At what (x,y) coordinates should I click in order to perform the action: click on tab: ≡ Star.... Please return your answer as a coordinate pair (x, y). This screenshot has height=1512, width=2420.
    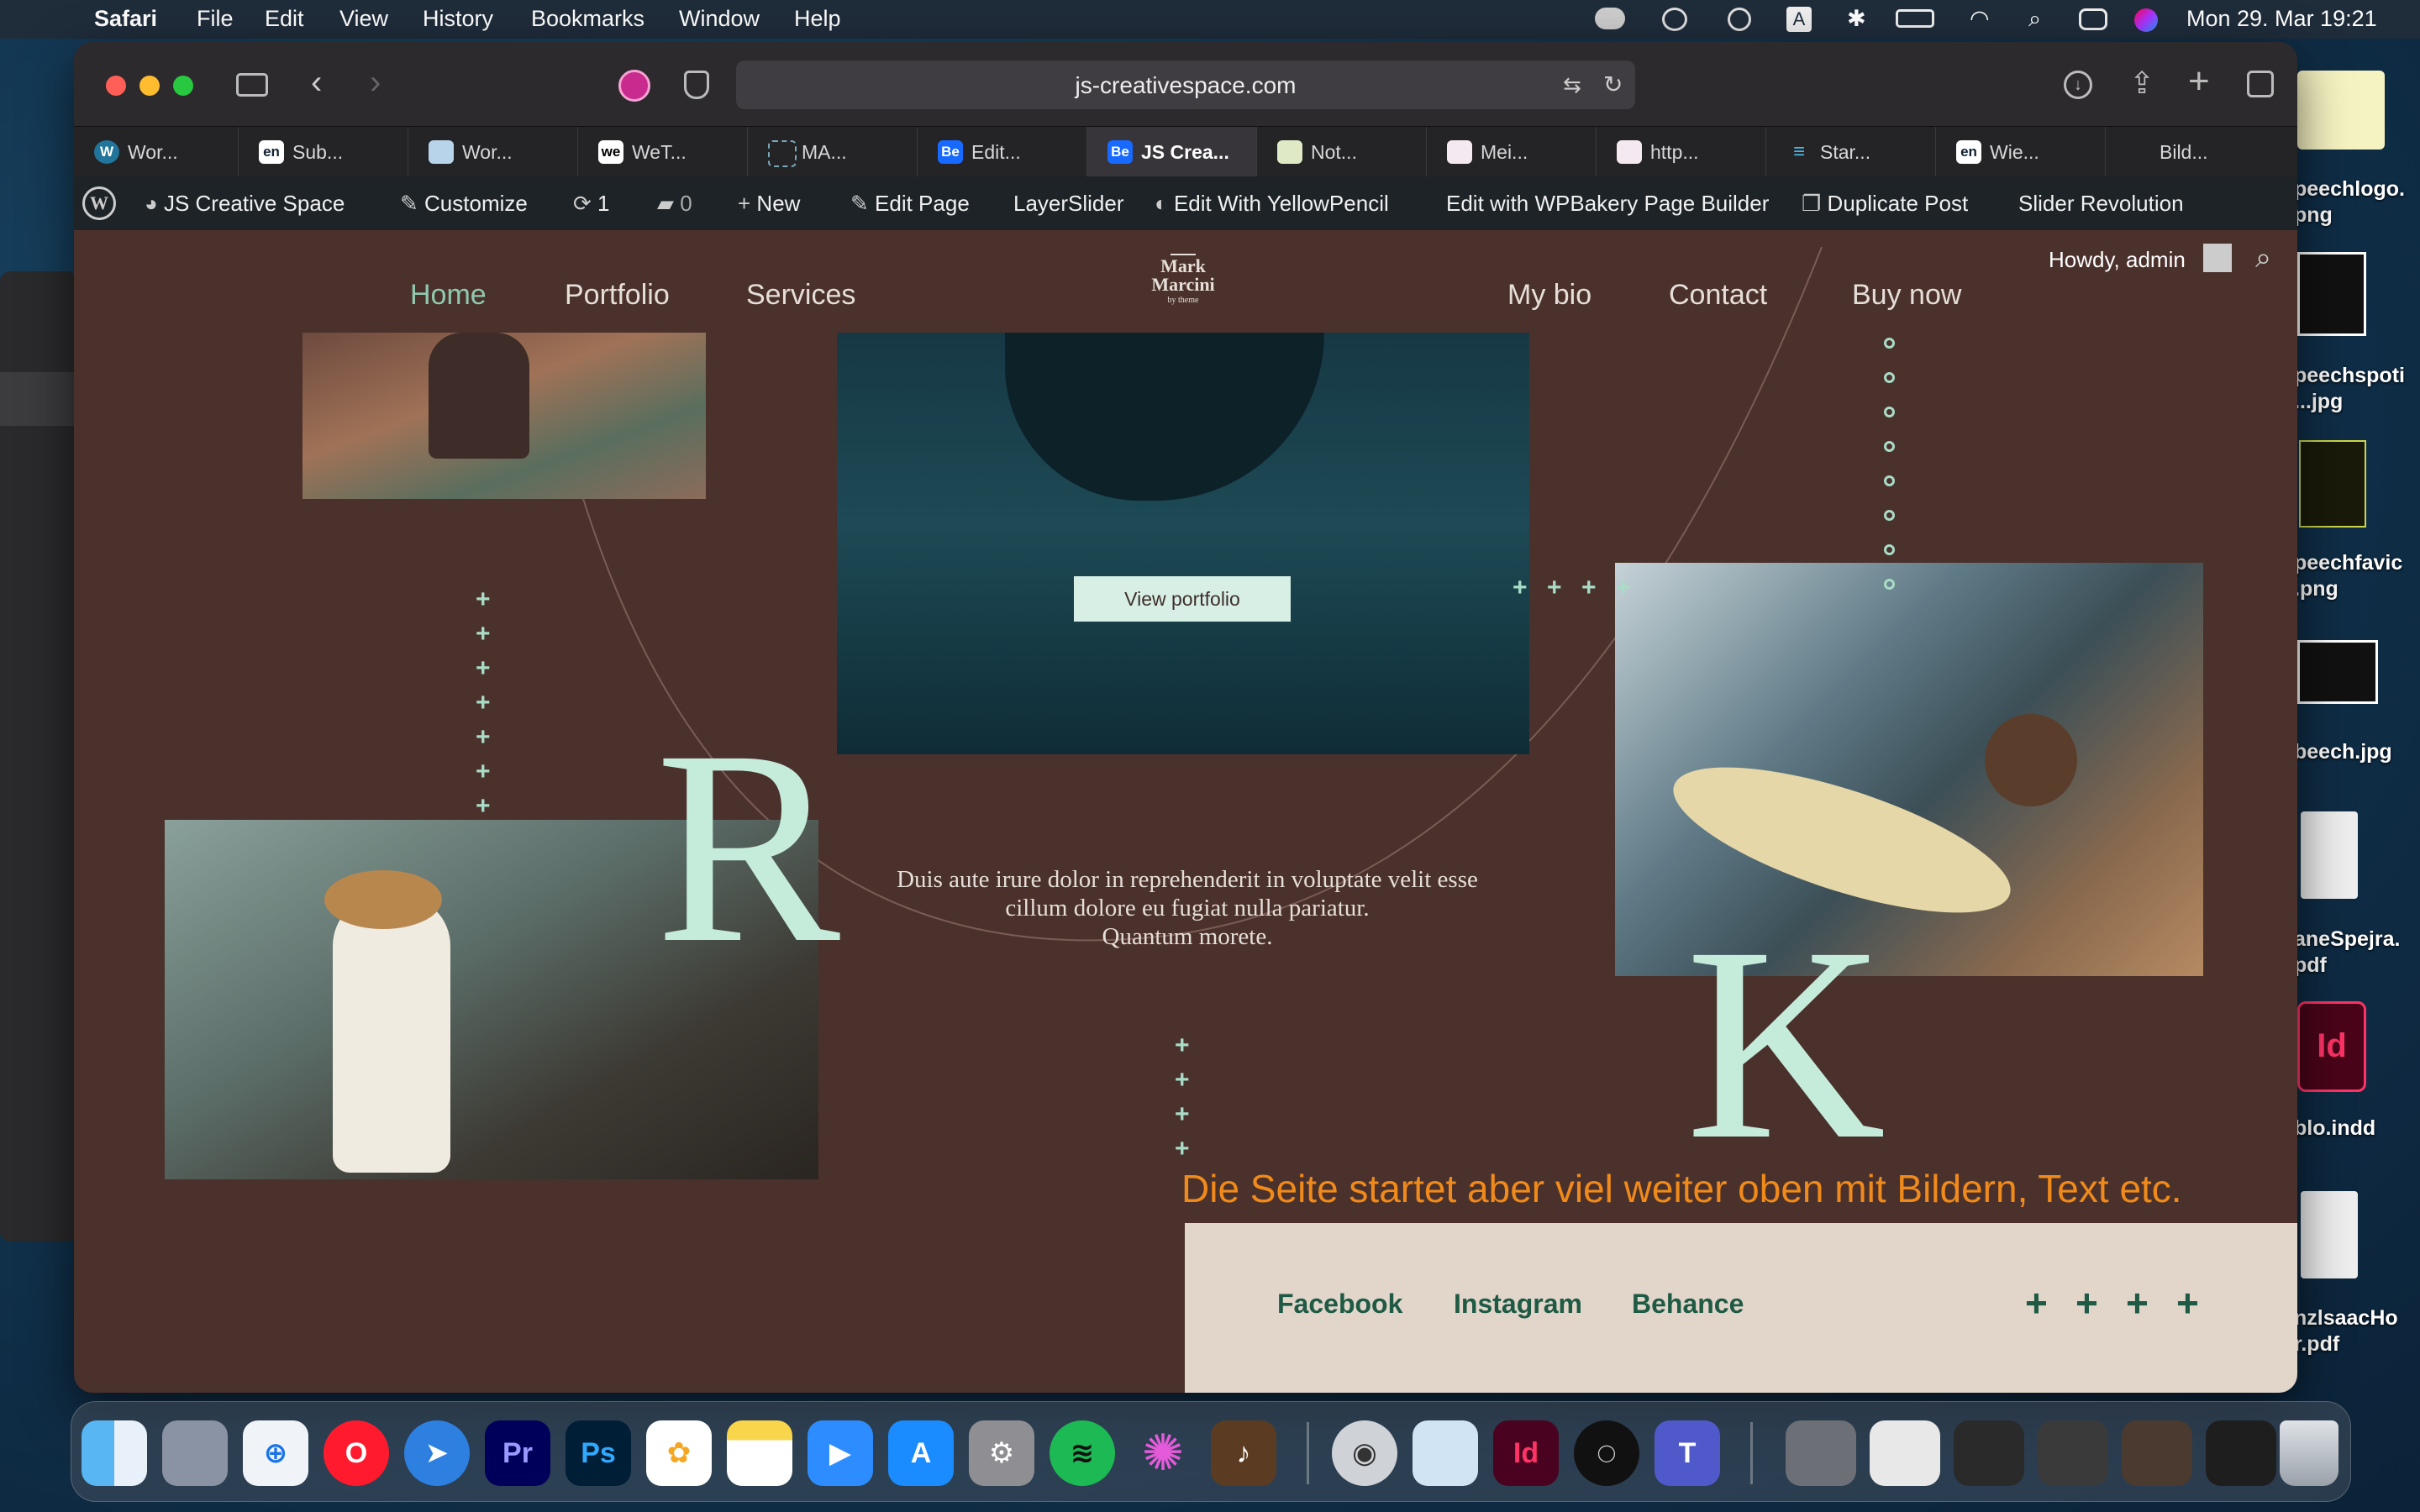
    Looking at the image, I should click on (1851, 152).